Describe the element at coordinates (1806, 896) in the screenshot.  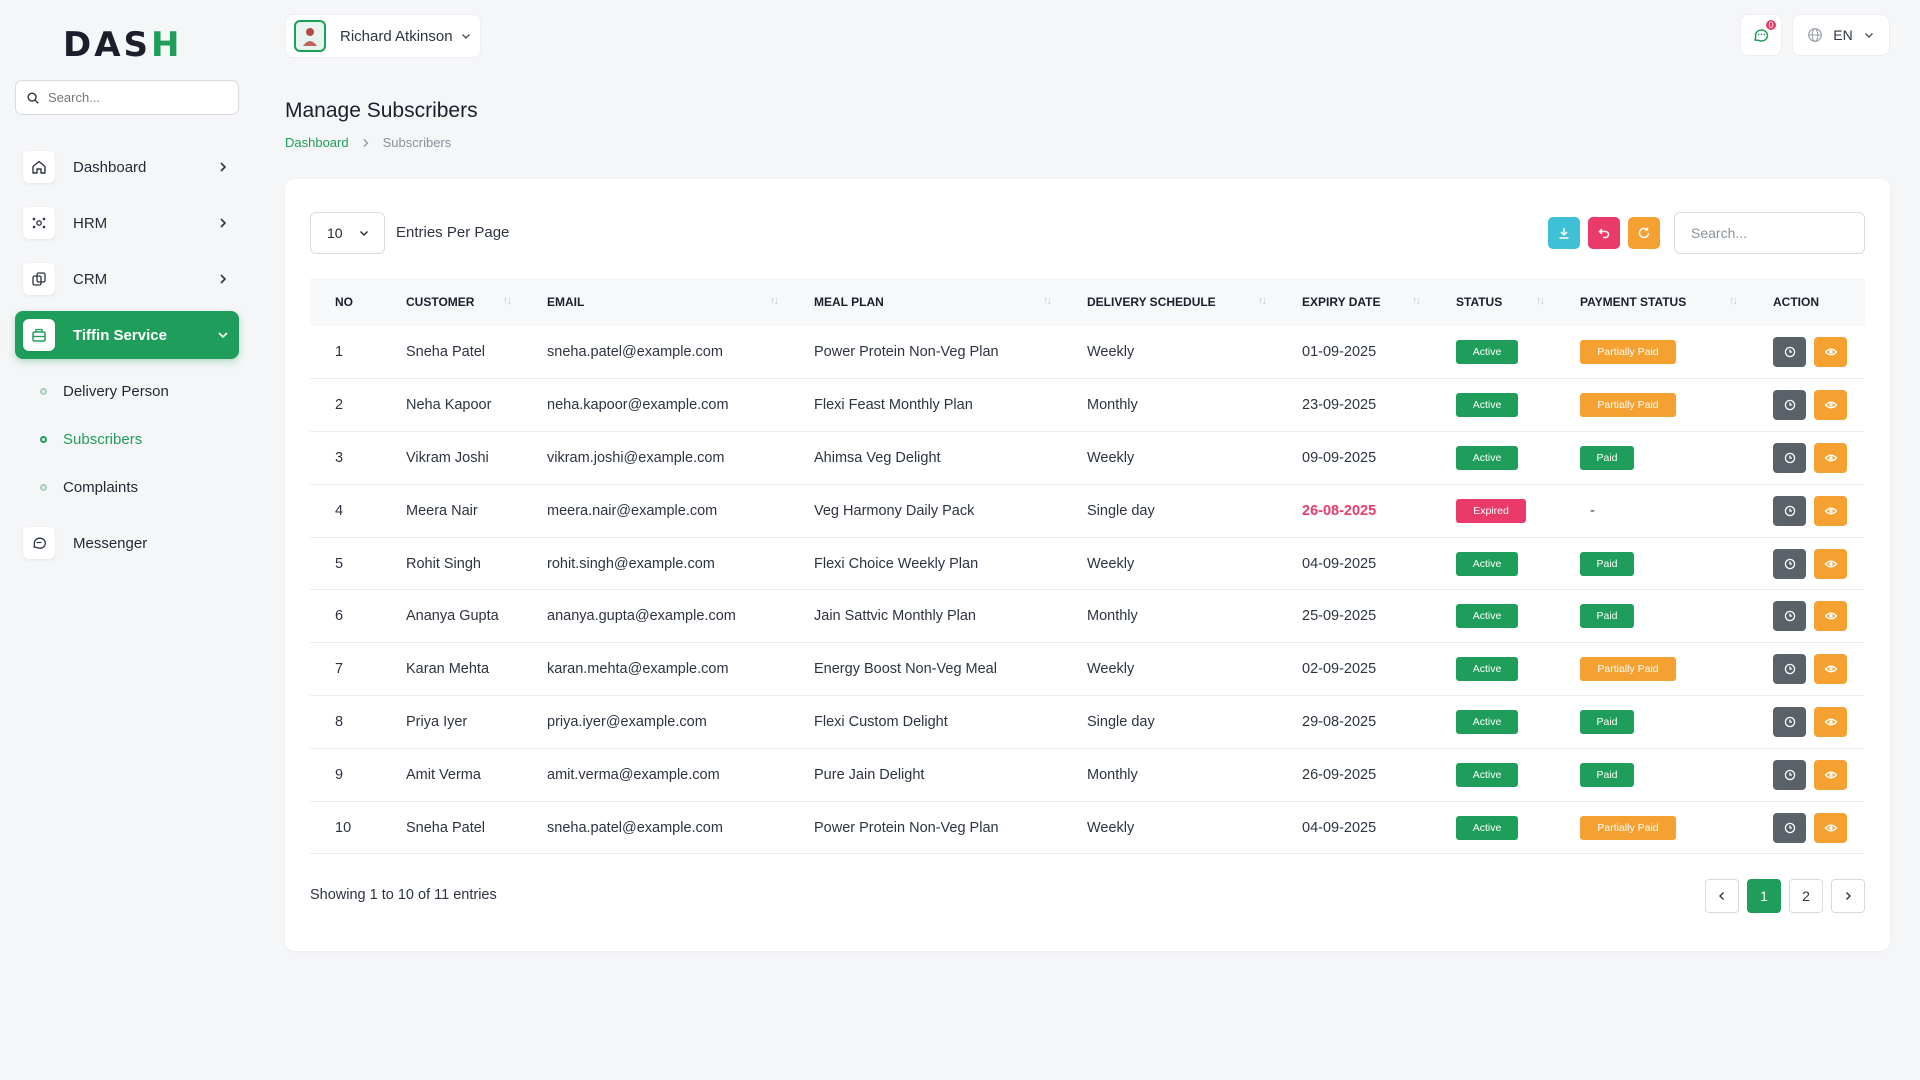
I see `pagination-page-2: 2` at that location.